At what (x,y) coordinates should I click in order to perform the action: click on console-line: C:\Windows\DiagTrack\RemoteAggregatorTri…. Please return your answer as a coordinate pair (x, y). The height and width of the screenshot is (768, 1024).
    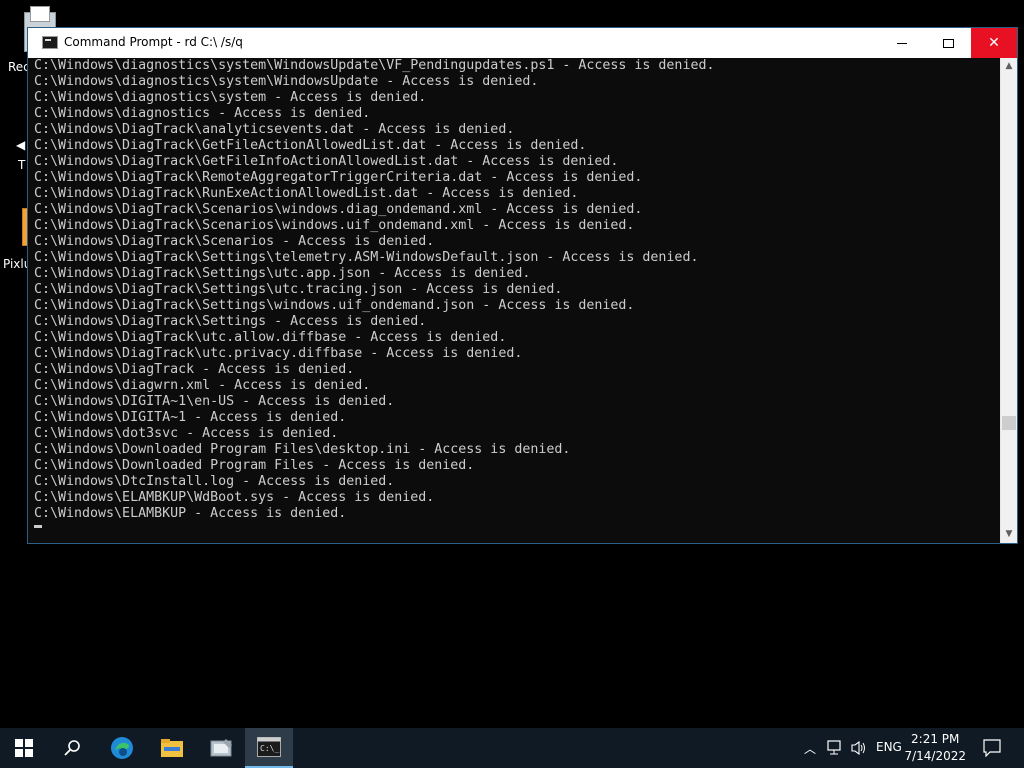
    Looking at the image, I should click on (338, 177).